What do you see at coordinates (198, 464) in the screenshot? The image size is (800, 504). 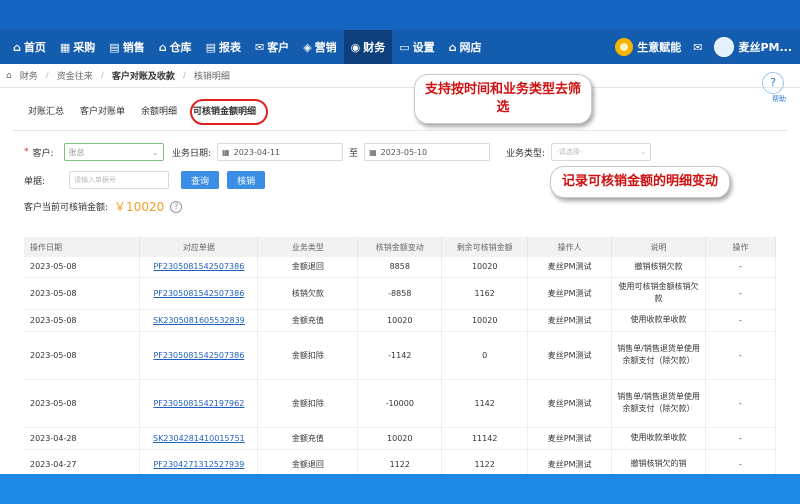 I see `document-link: PF2304271312527939` at bounding box center [198, 464].